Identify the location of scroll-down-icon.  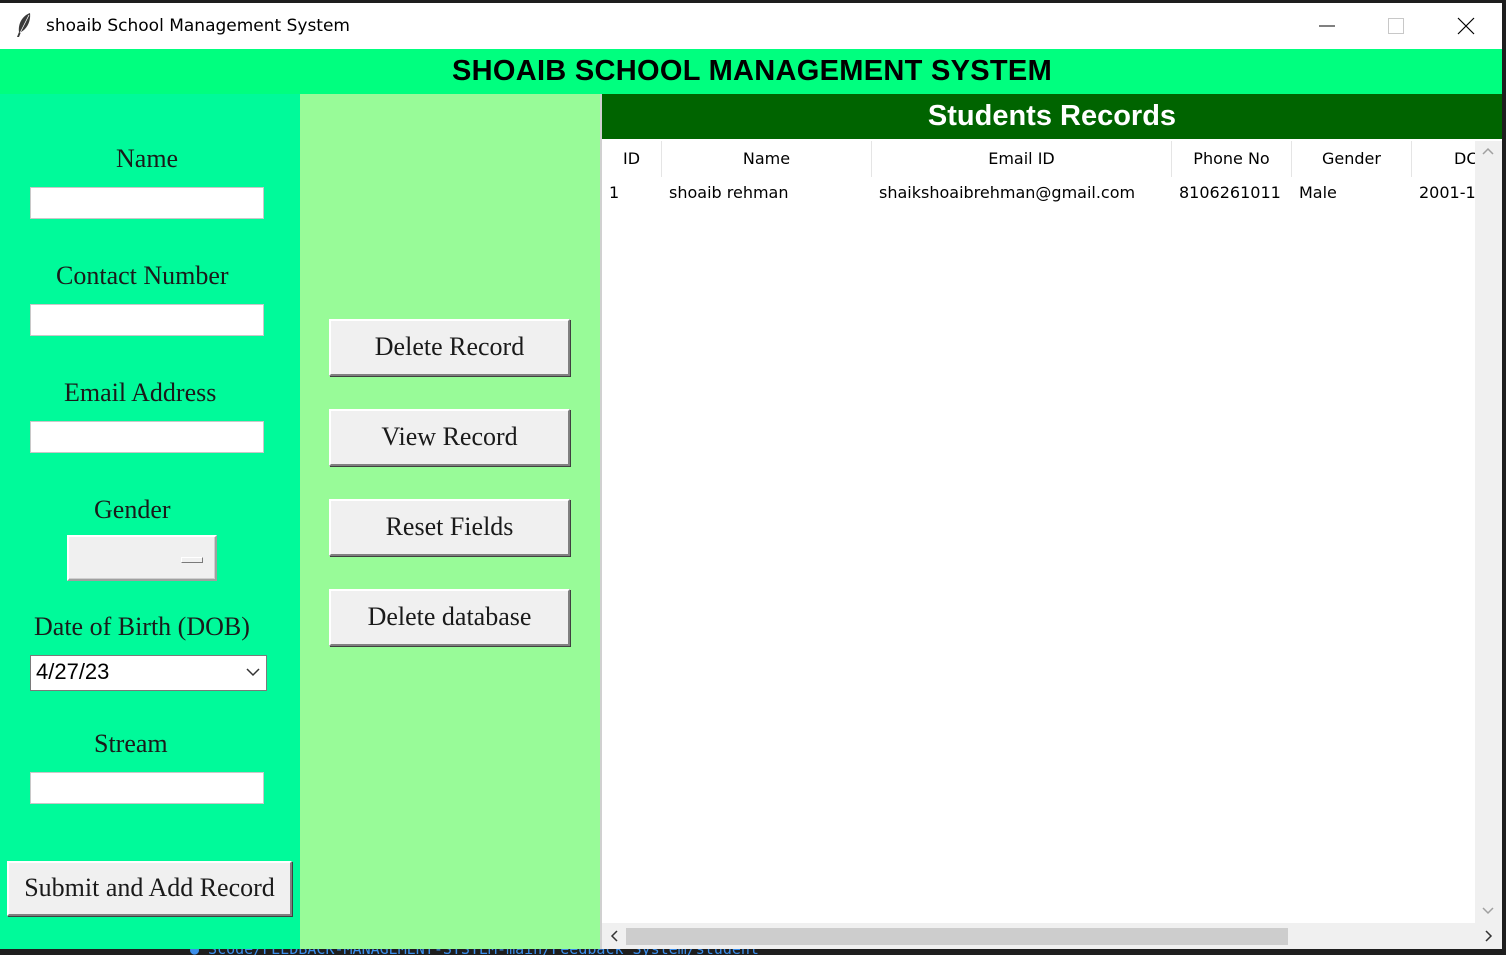
(1488, 911).